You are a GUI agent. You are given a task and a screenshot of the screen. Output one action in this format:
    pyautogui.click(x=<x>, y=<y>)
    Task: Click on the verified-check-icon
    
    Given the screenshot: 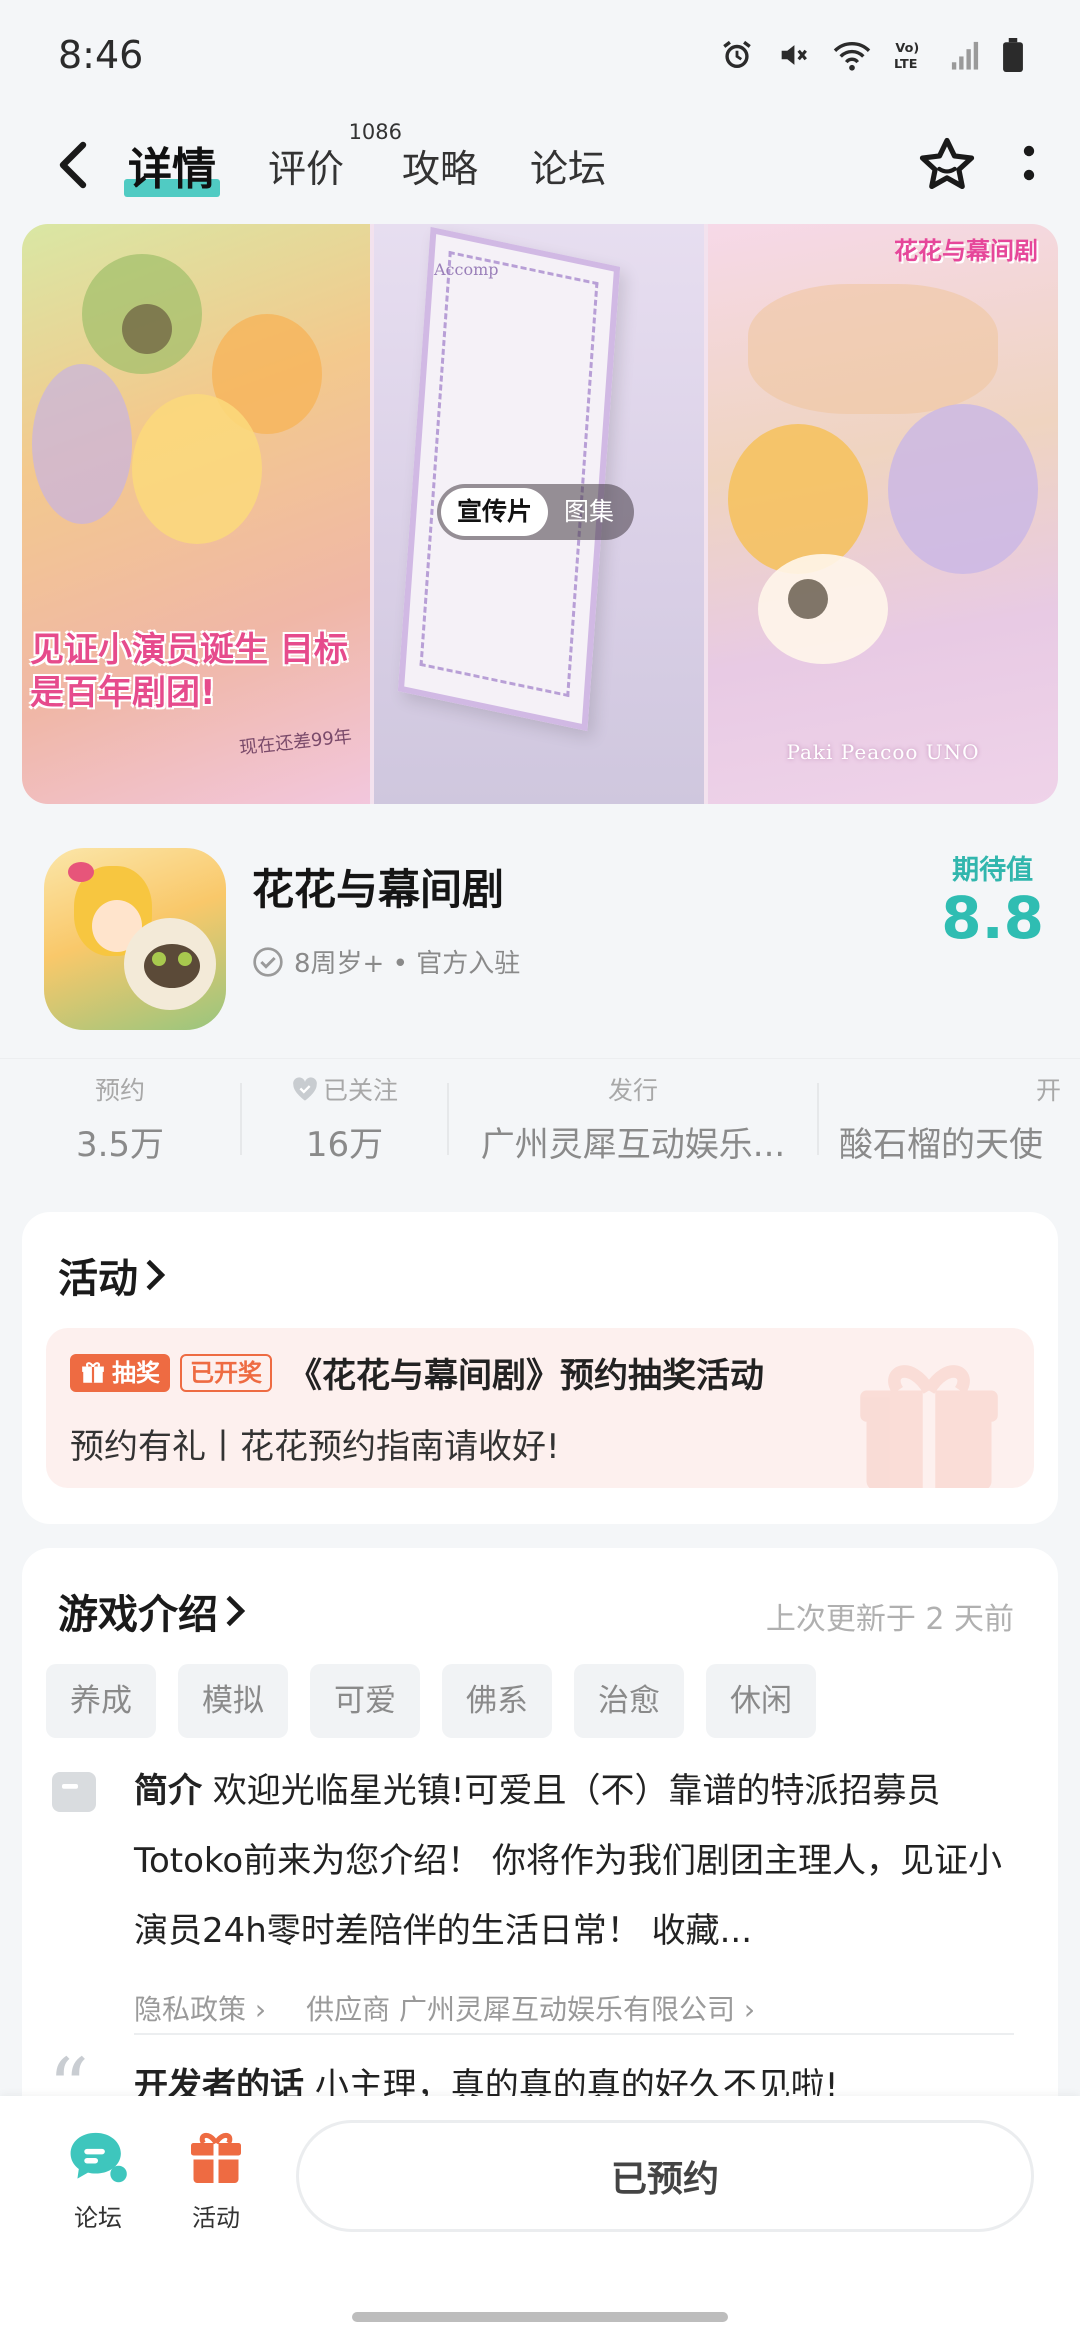 What is the action you would take?
    pyautogui.click(x=268, y=961)
    